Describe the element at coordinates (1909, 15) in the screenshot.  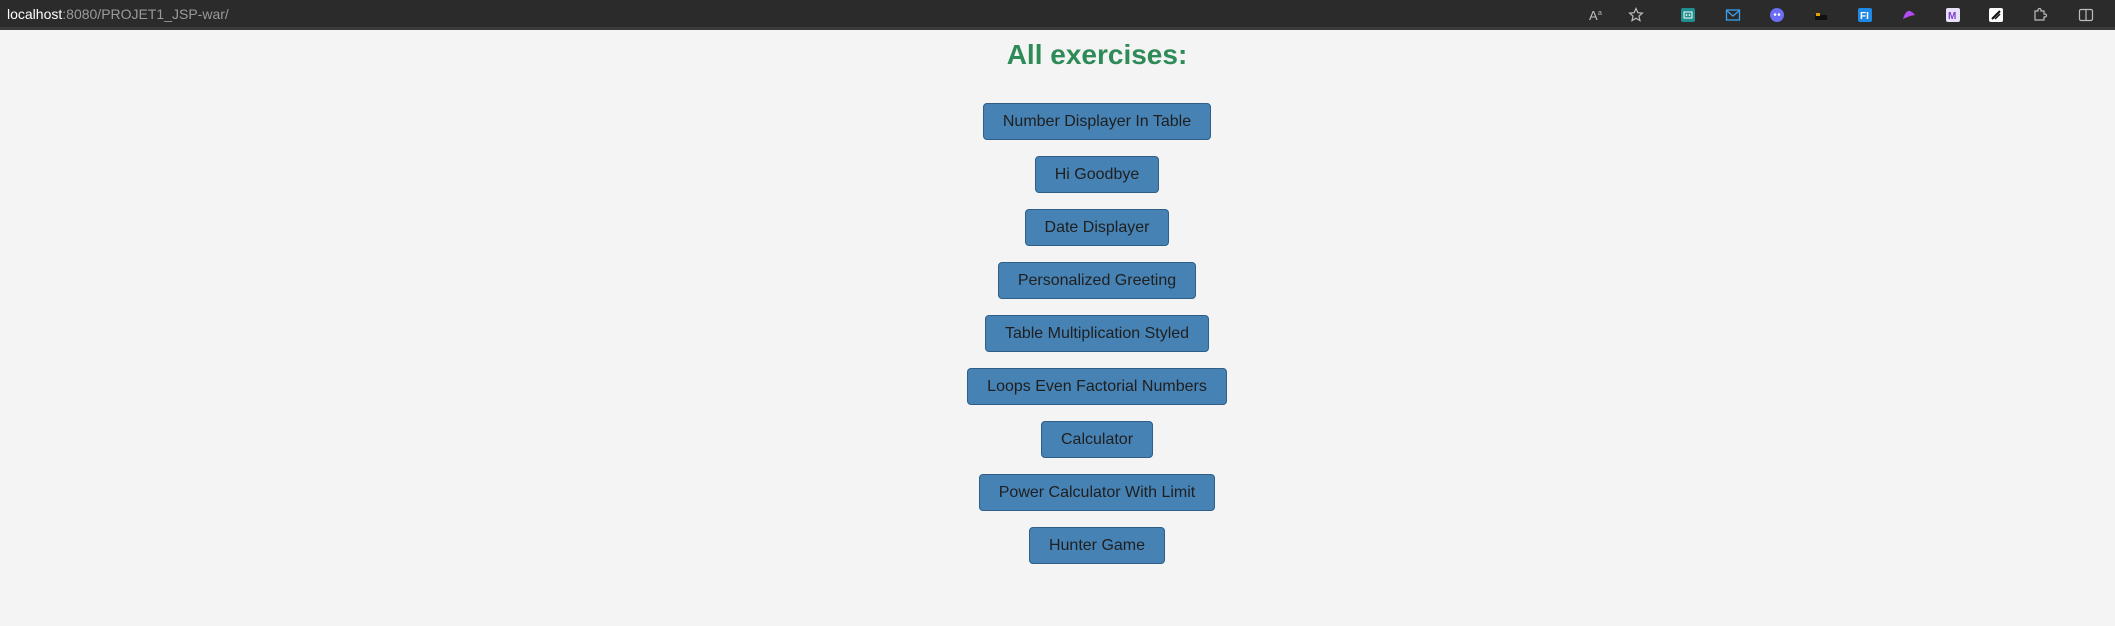
I see `extension-curve-icon` at that location.